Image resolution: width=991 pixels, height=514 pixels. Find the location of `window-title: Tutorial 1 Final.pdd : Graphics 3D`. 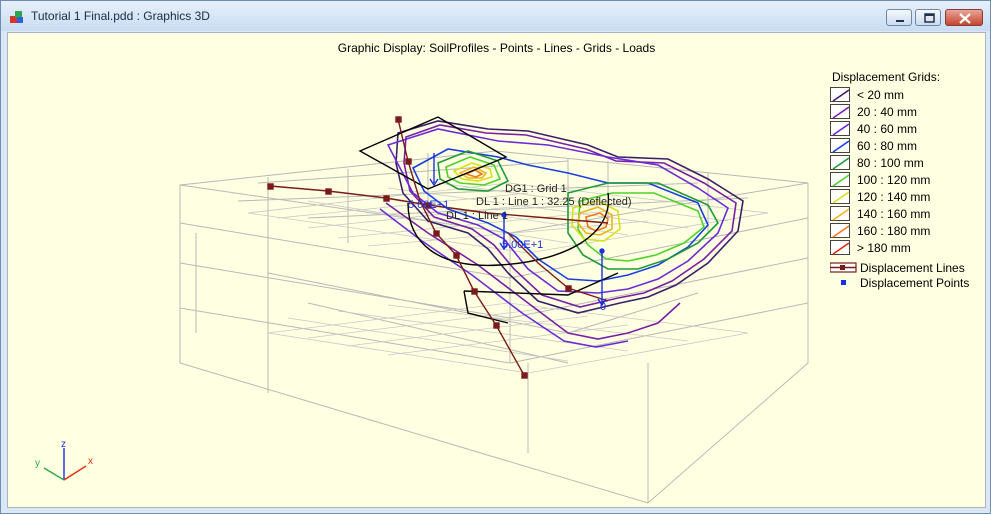

window-title: Tutorial 1 Final.pdd : Graphics 3D is located at coordinates (120, 16).